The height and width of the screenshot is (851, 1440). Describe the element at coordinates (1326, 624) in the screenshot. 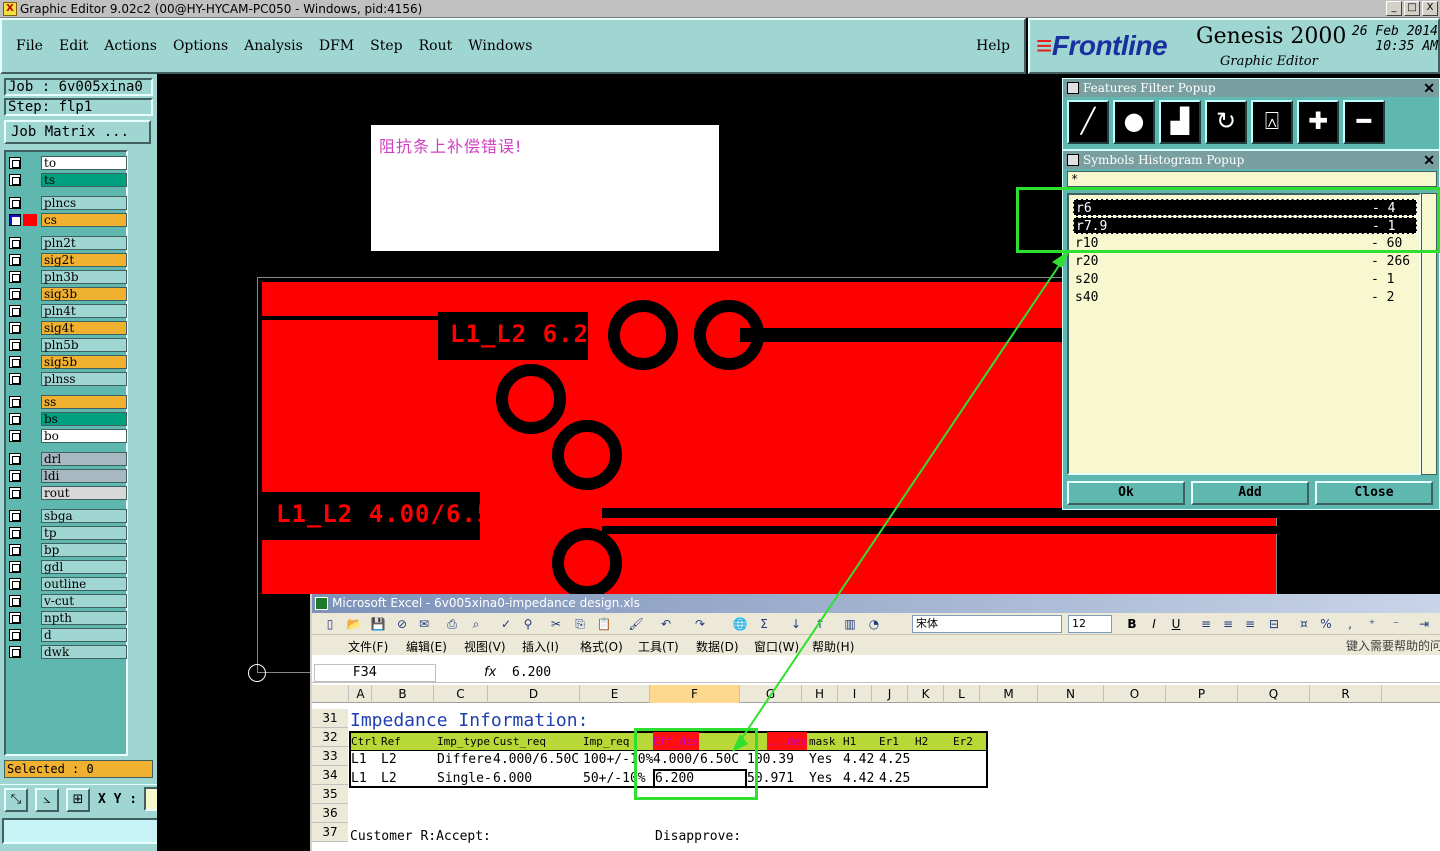

I see `percent-icon: %` at that location.